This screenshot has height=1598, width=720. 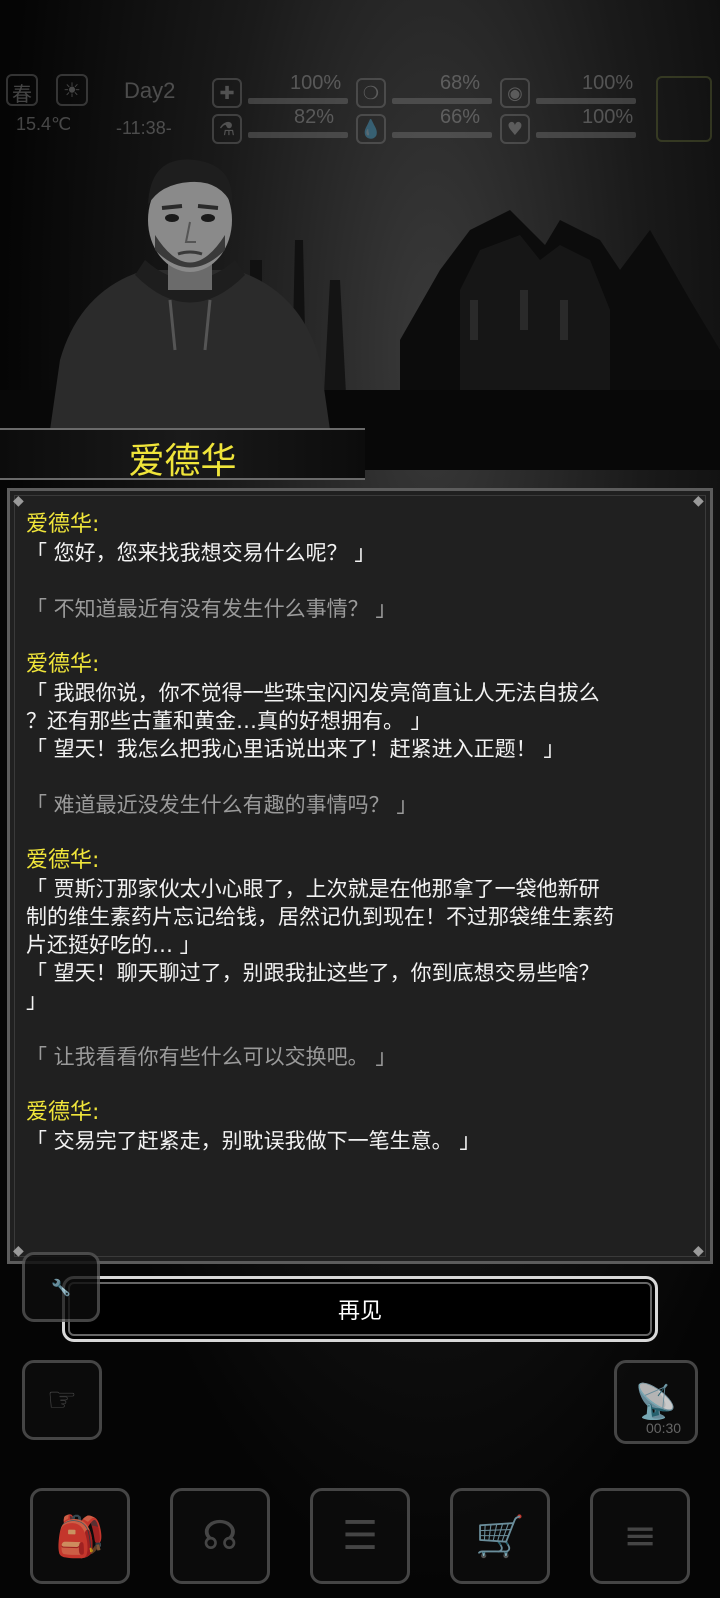 I want to click on medicine-value: 100%, so click(x=608, y=83).